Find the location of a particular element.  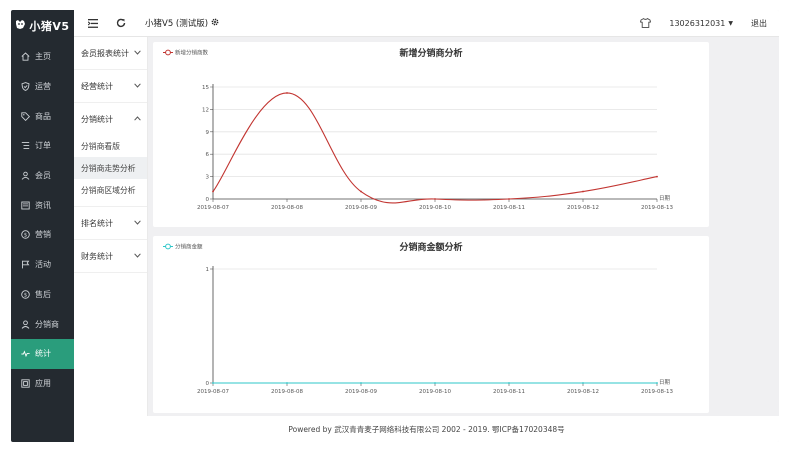

submenu-group: 分销统计分销商看版 分销商走势分析 分销商区域分析 is located at coordinates (110, 155).